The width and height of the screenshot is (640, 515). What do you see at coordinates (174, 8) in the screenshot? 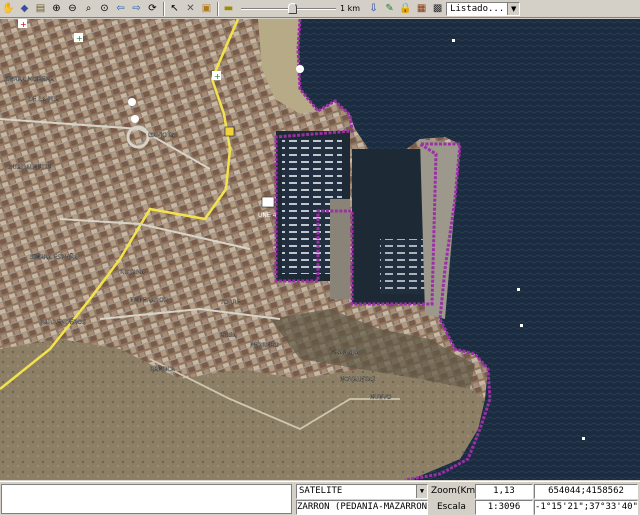
I see `select-arrow-icon: ↖` at bounding box center [174, 8].